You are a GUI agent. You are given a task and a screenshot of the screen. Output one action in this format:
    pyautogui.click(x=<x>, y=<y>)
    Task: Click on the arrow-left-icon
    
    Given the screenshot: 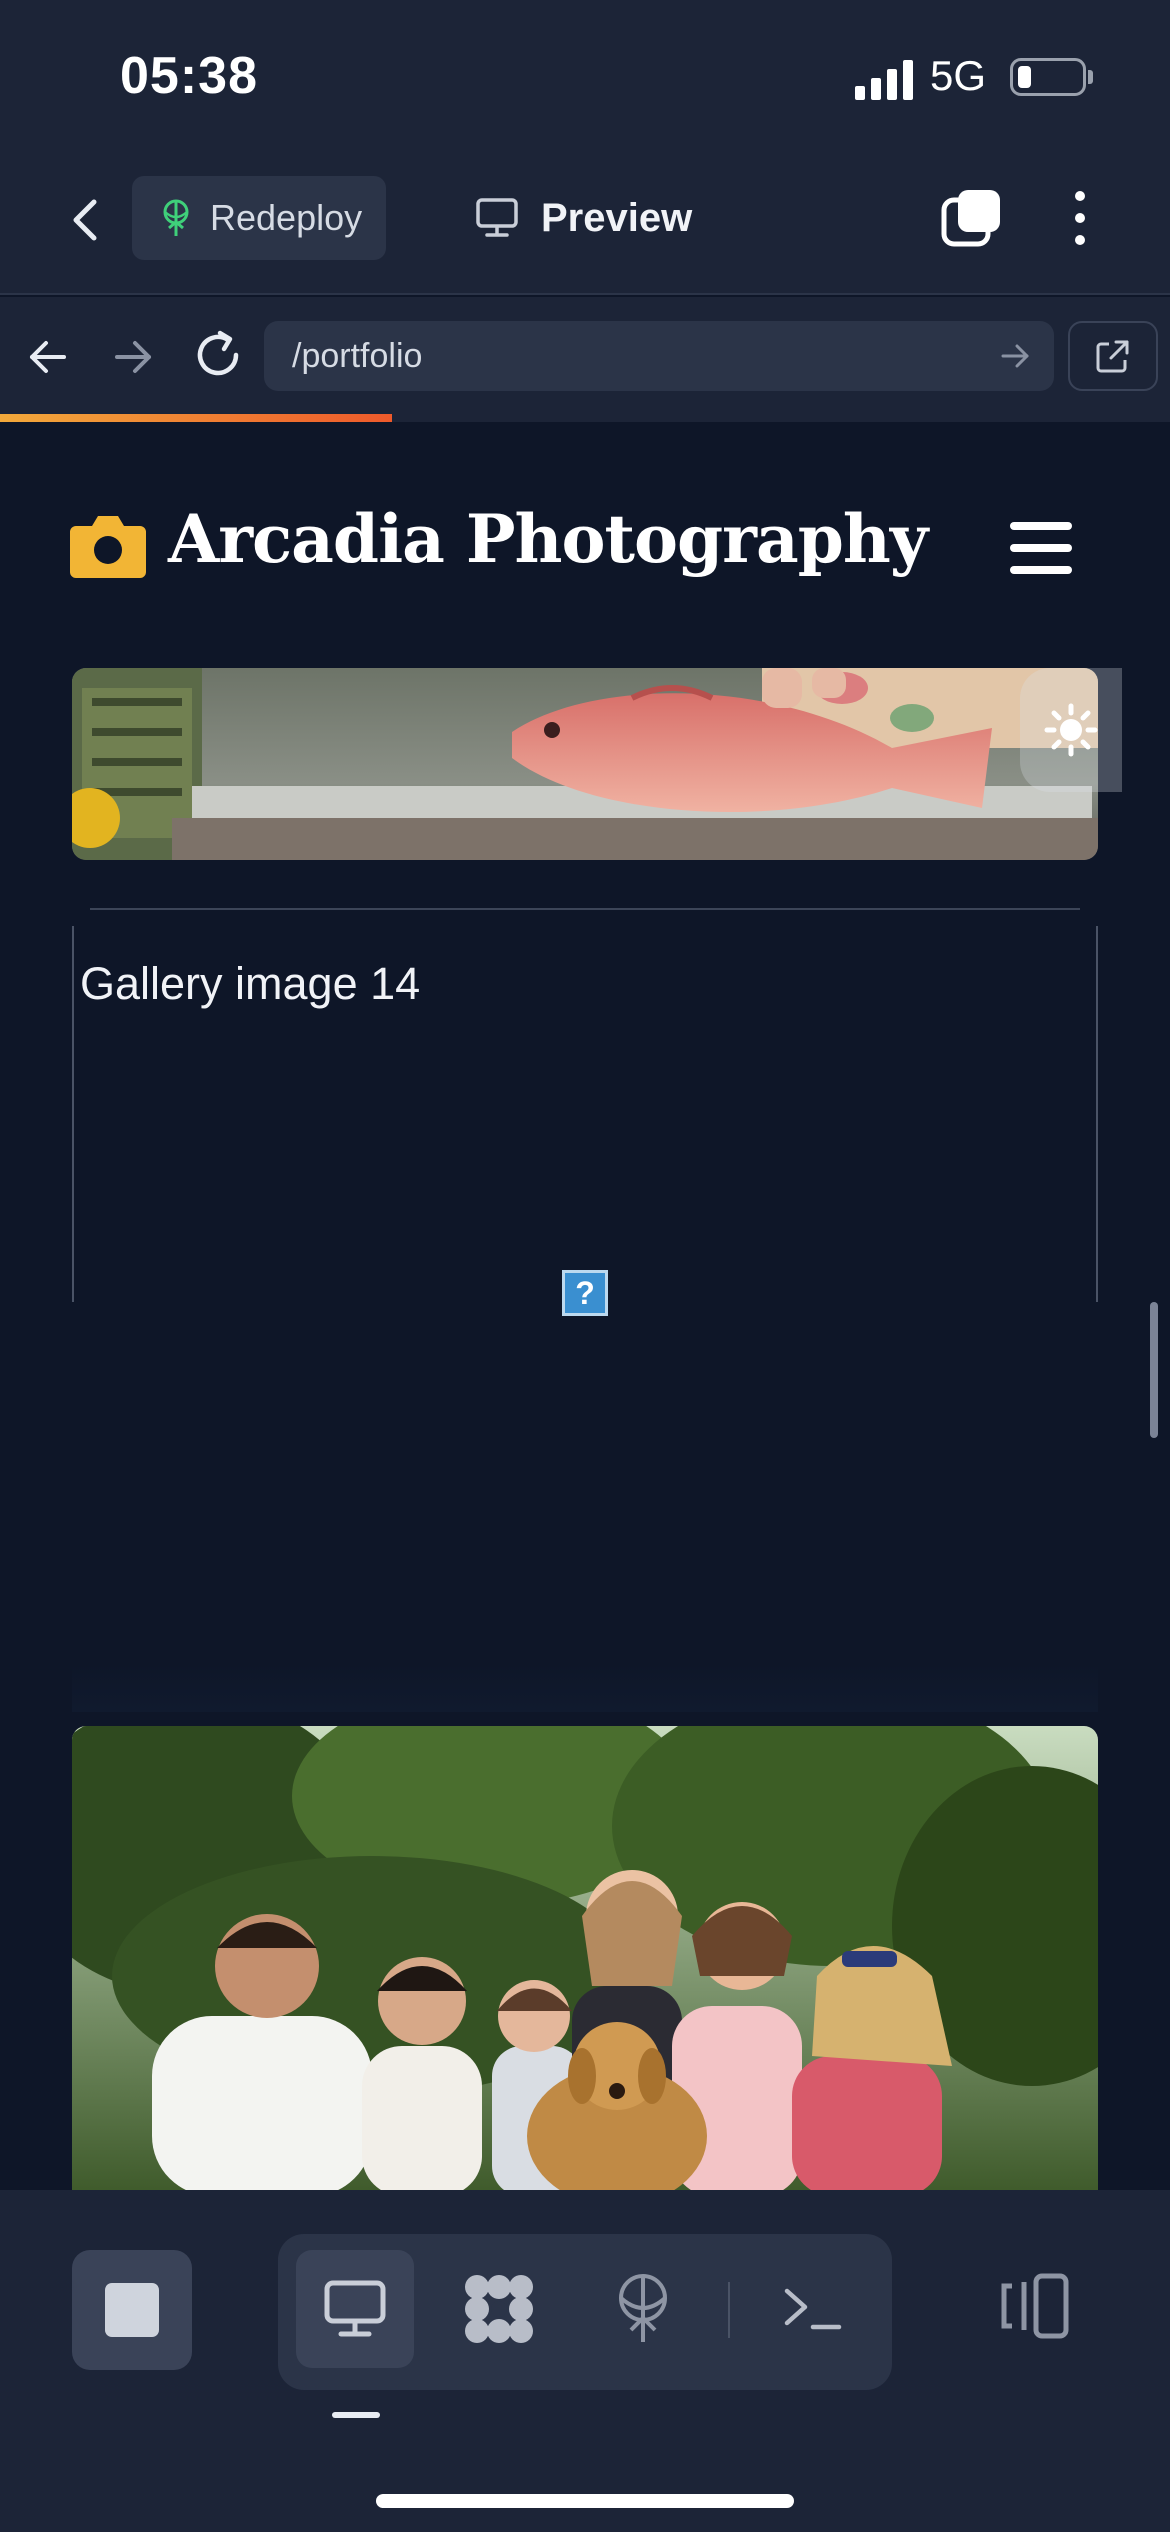 What is the action you would take?
    pyautogui.click(x=48, y=357)
    